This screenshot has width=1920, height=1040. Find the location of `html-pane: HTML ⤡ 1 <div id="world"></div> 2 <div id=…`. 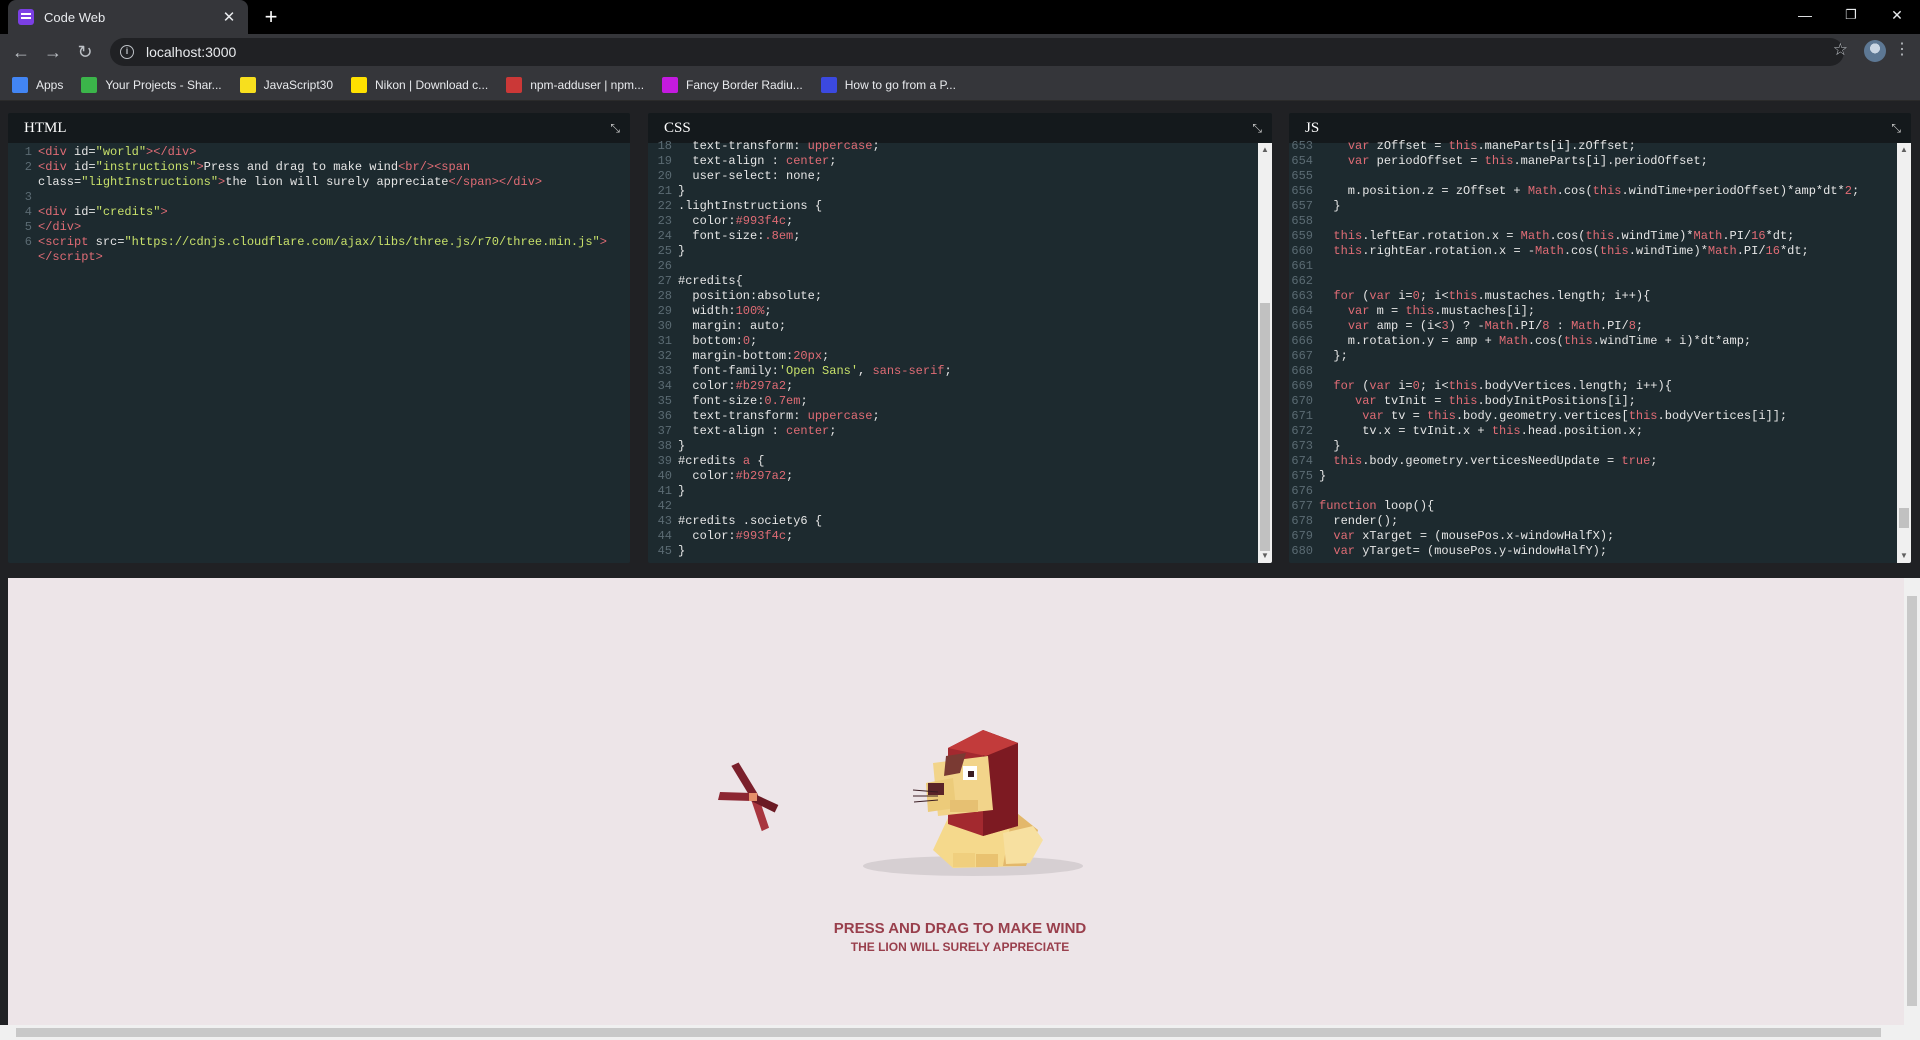

html-pane: HTML ⤡ 1 <div id="world"></div> 2 <div id=… is located at coordinates (319, 338).